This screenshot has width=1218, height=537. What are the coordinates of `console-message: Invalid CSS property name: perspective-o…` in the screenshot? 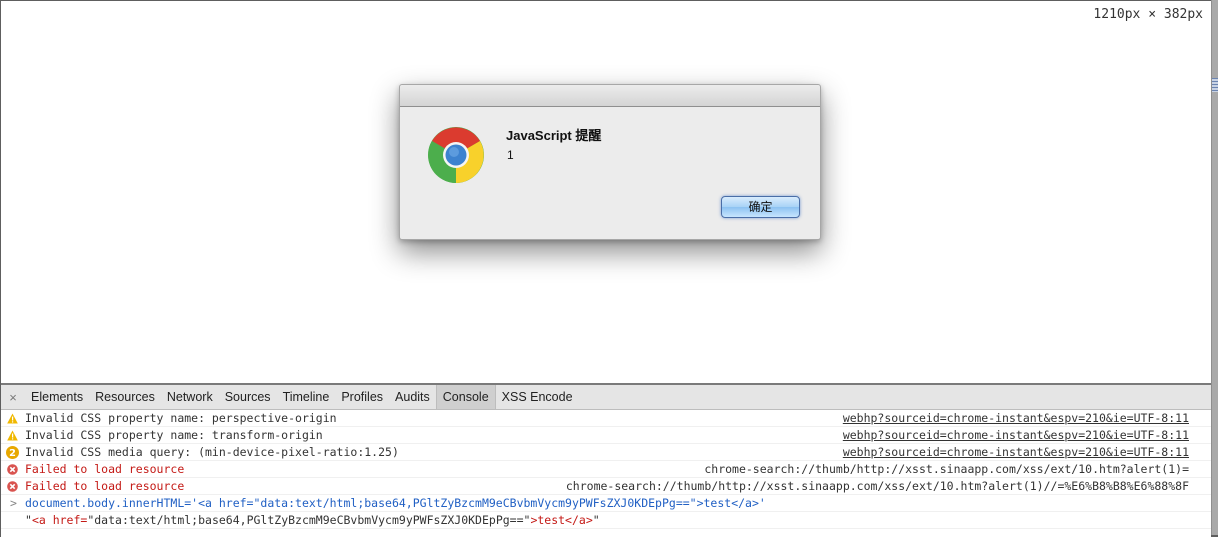 It's located at (606, 418).